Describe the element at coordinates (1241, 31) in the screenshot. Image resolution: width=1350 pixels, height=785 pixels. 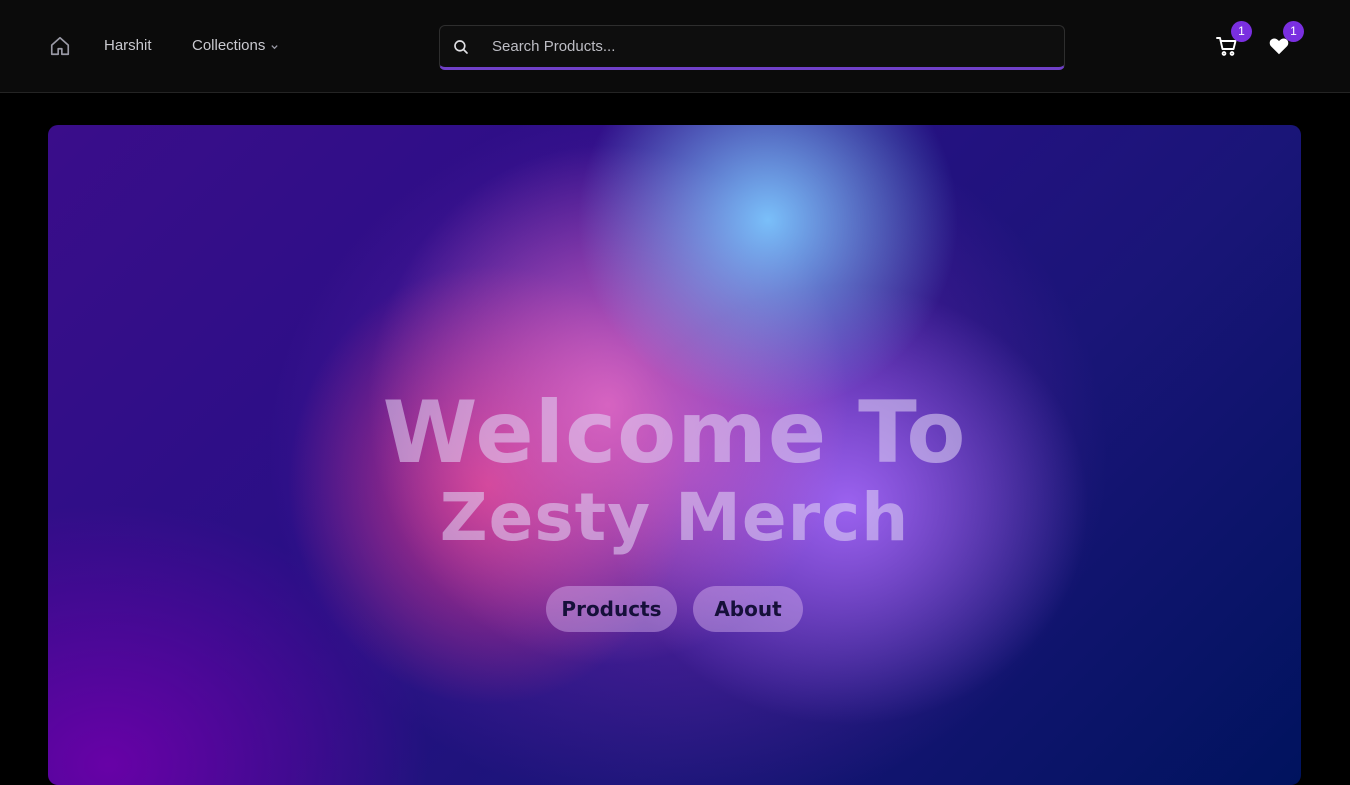
I see `cart-count-badge: 1` at that location.